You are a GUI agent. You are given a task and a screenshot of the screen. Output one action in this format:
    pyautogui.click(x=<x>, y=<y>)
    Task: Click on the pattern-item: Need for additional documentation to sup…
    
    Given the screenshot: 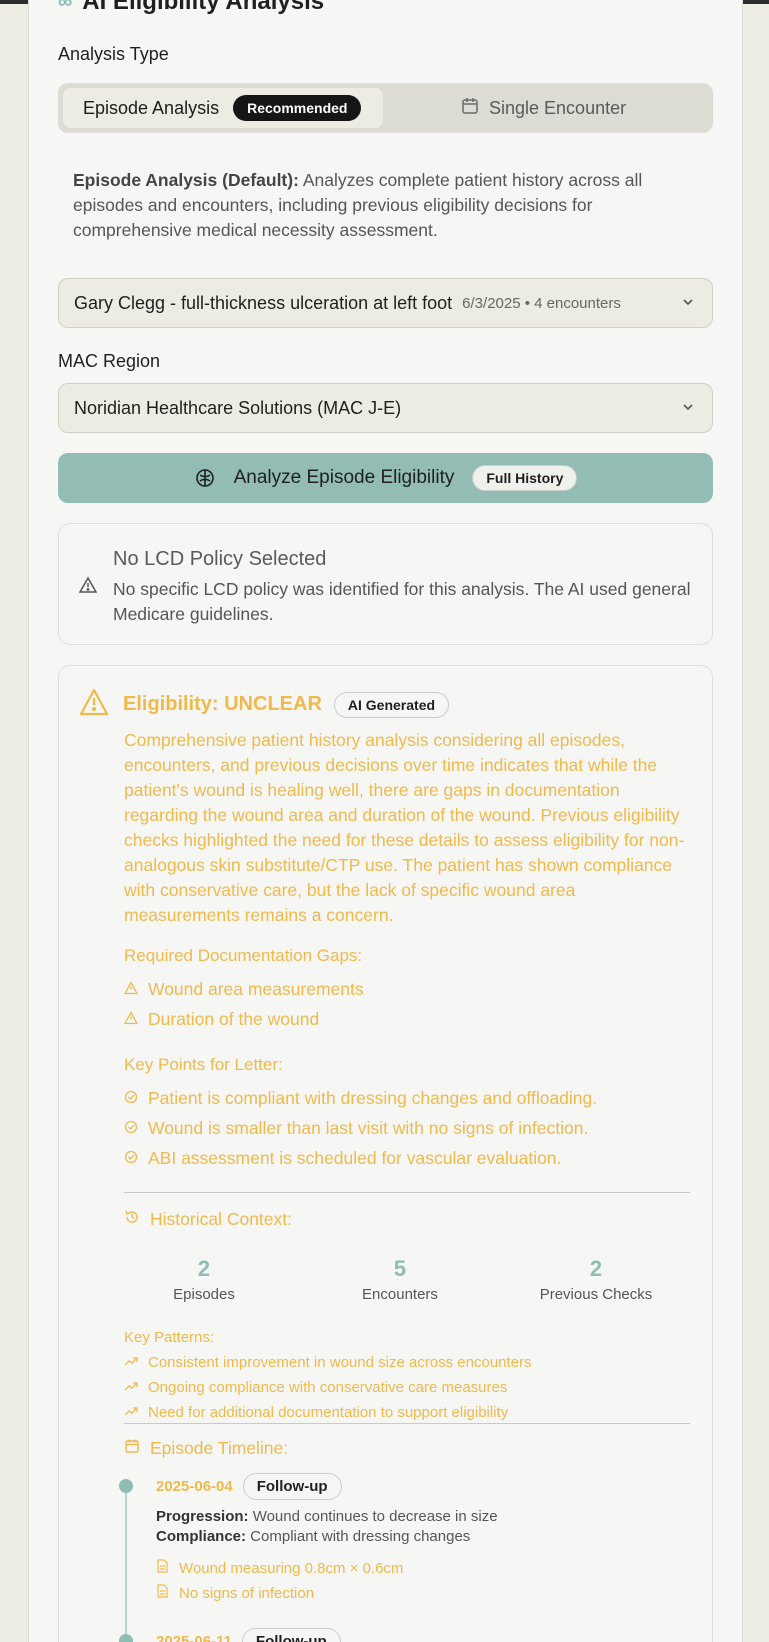 What is the action you would take?
    pyautogui.click(x=316, y=1412)
    